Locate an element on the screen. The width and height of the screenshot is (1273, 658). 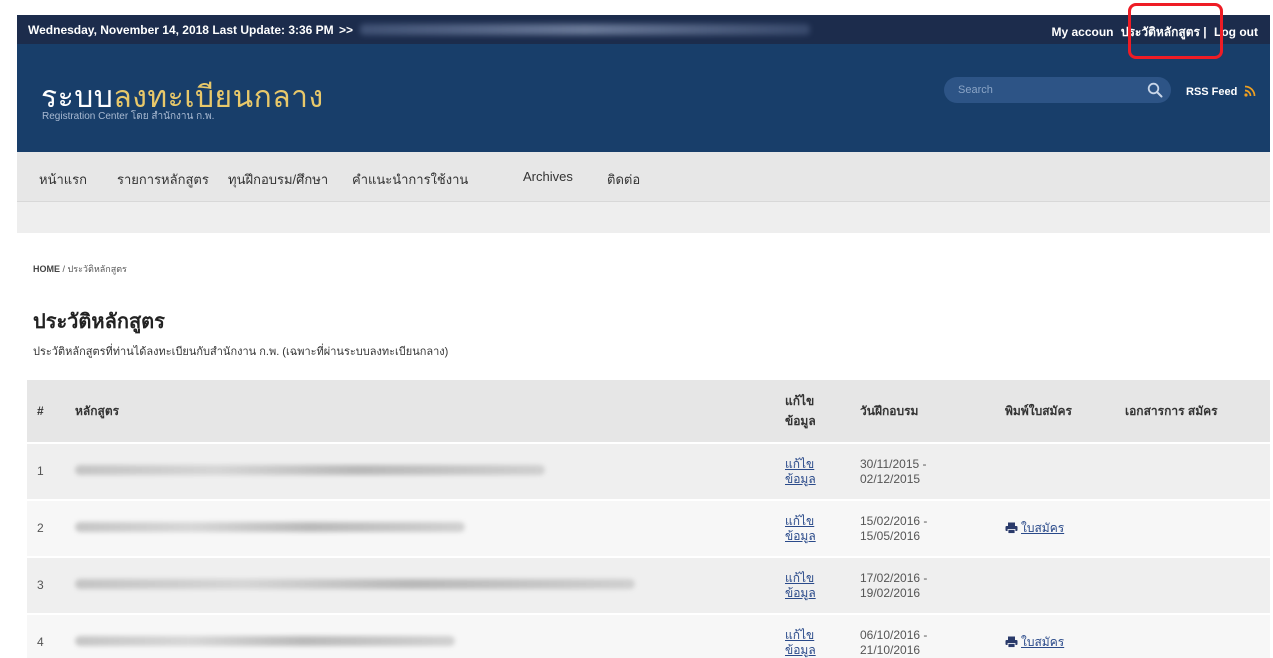
breadcrumb-home: HOME is located at coordinates (46, 269).